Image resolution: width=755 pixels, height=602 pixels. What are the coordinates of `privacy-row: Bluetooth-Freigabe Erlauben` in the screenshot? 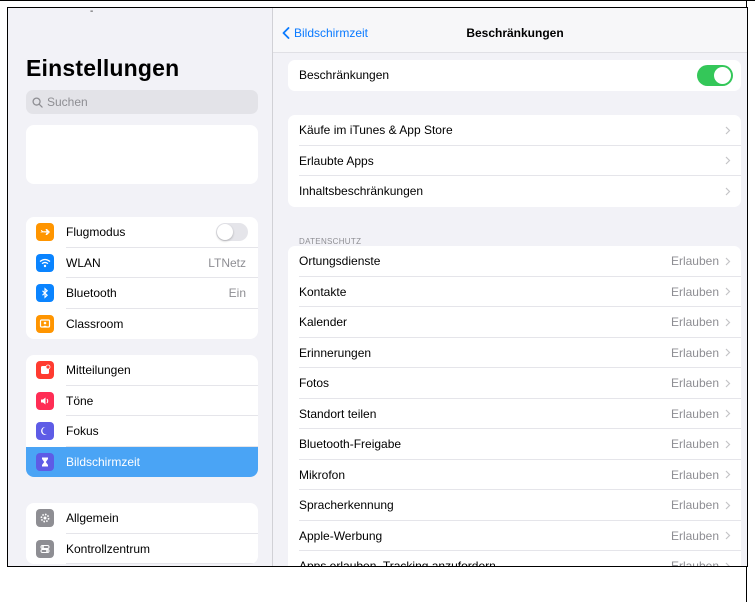 It's located at (514, 444).